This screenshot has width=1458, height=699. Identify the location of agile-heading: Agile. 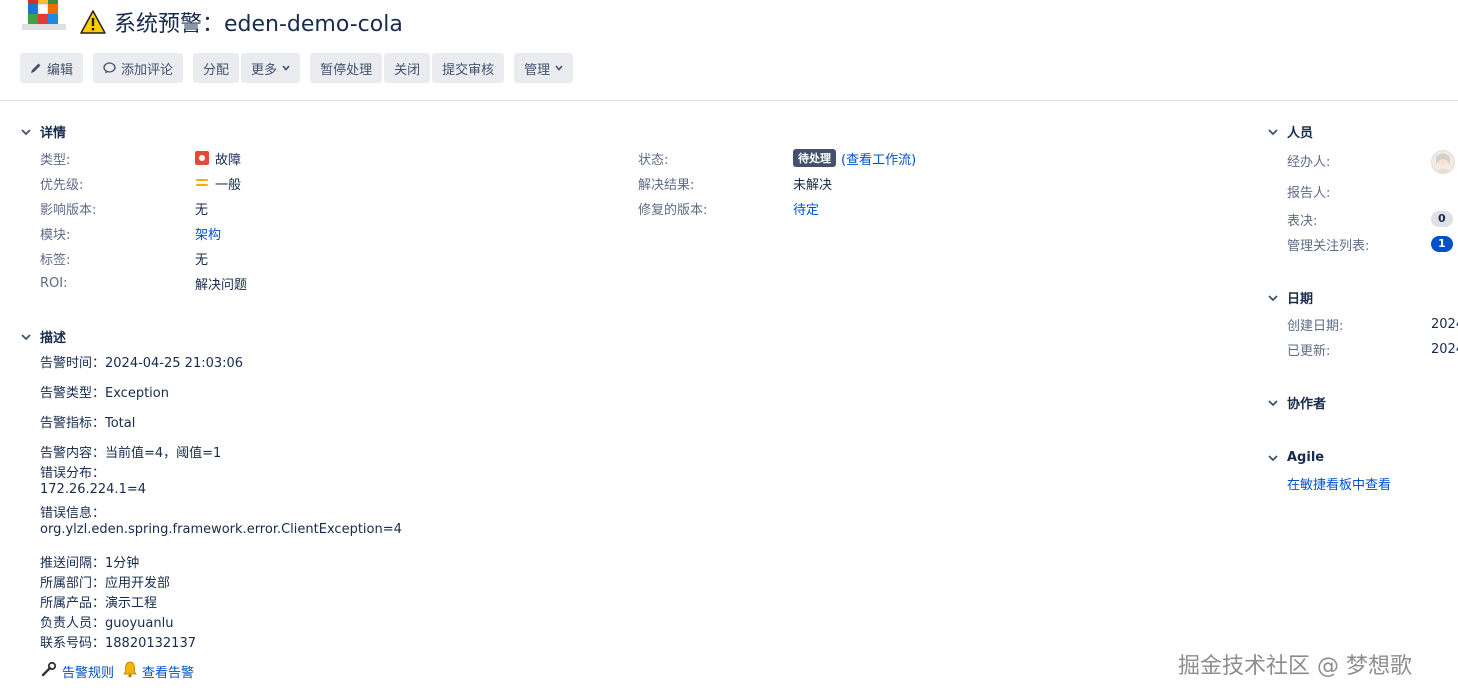
(1306, 457).